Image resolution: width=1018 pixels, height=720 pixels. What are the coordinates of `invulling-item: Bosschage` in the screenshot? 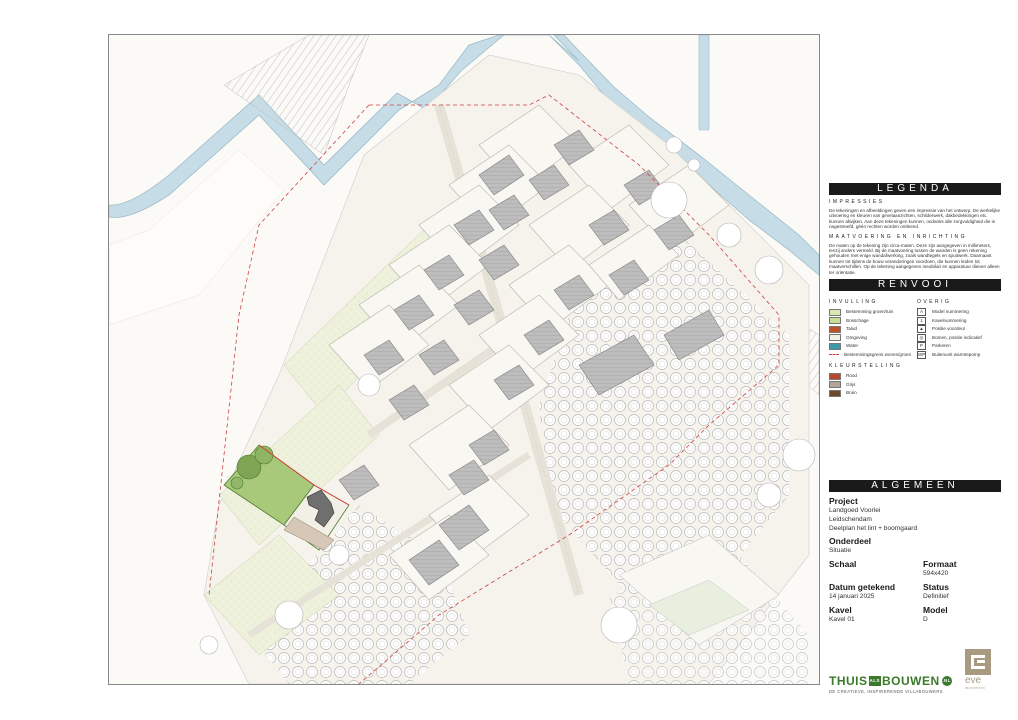 It's located at (871, 321).